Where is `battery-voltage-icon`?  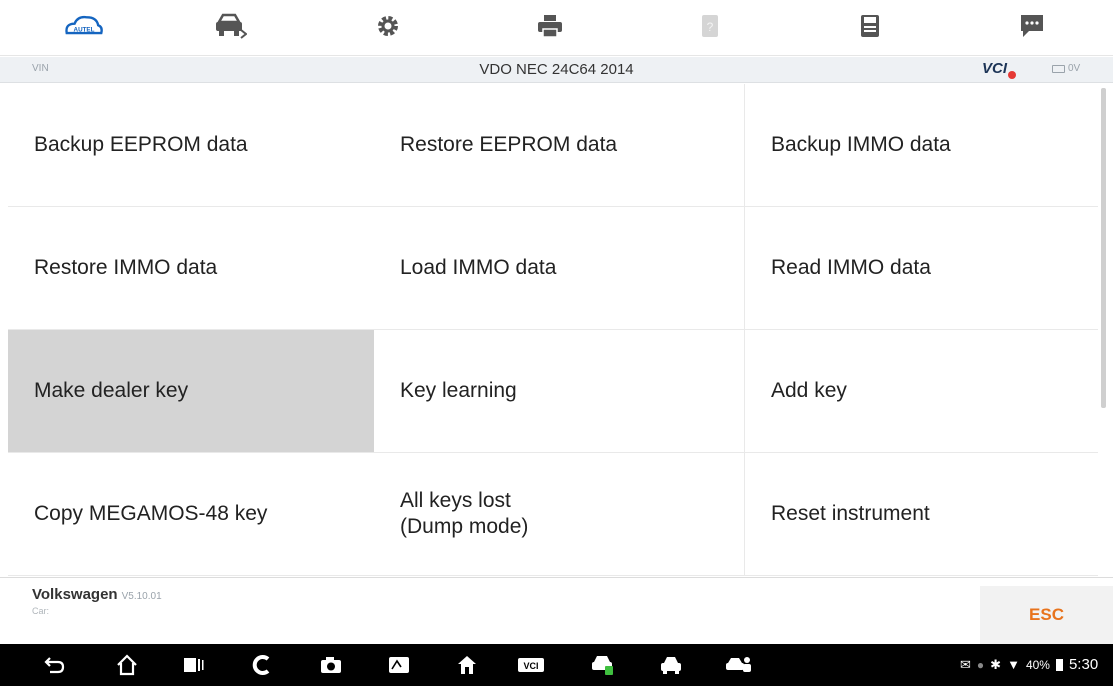 battery-voltage-icon is located at coordinates (1058, 68).